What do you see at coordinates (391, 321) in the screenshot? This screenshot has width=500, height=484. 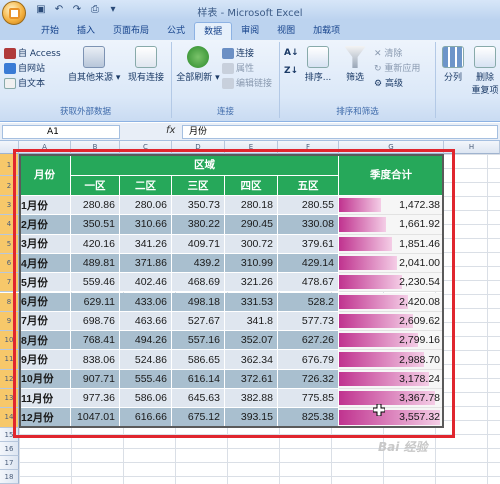 I see `total-cell: 2,609.62` at bounding box center [391, 321].